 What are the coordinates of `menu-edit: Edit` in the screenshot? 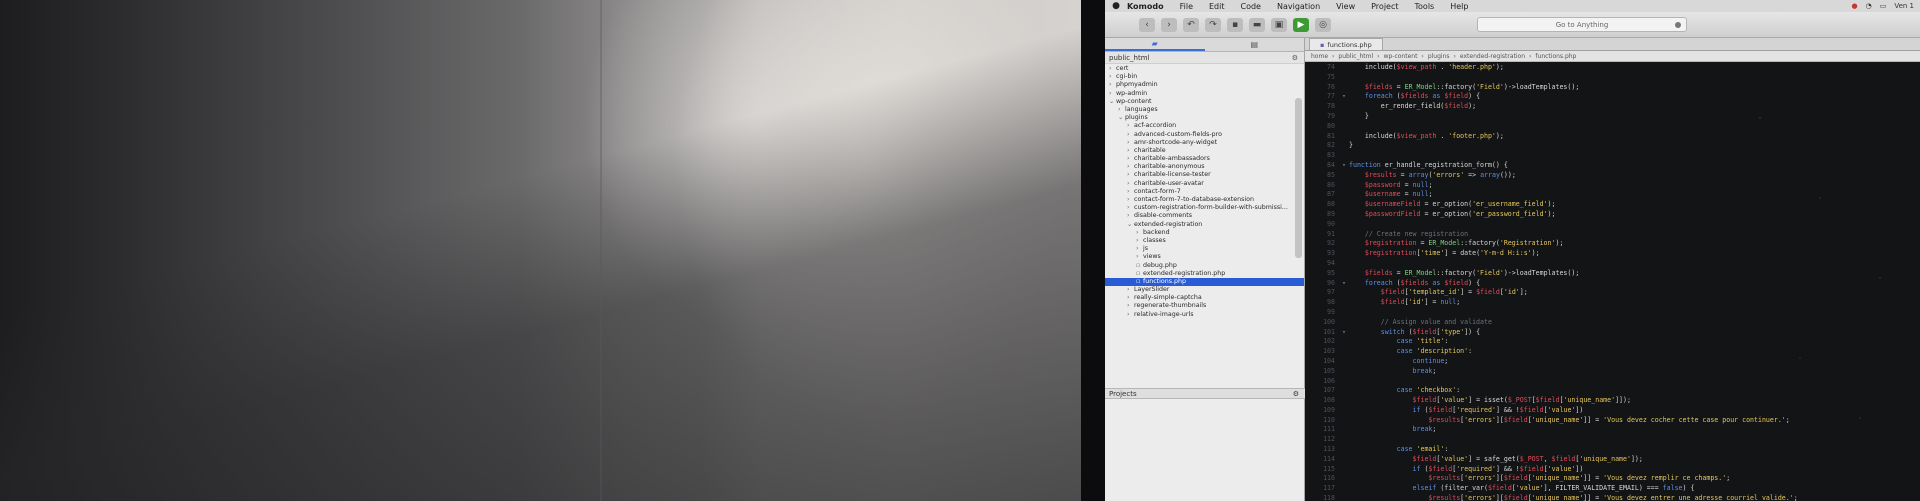 It's located at (1217, 6).